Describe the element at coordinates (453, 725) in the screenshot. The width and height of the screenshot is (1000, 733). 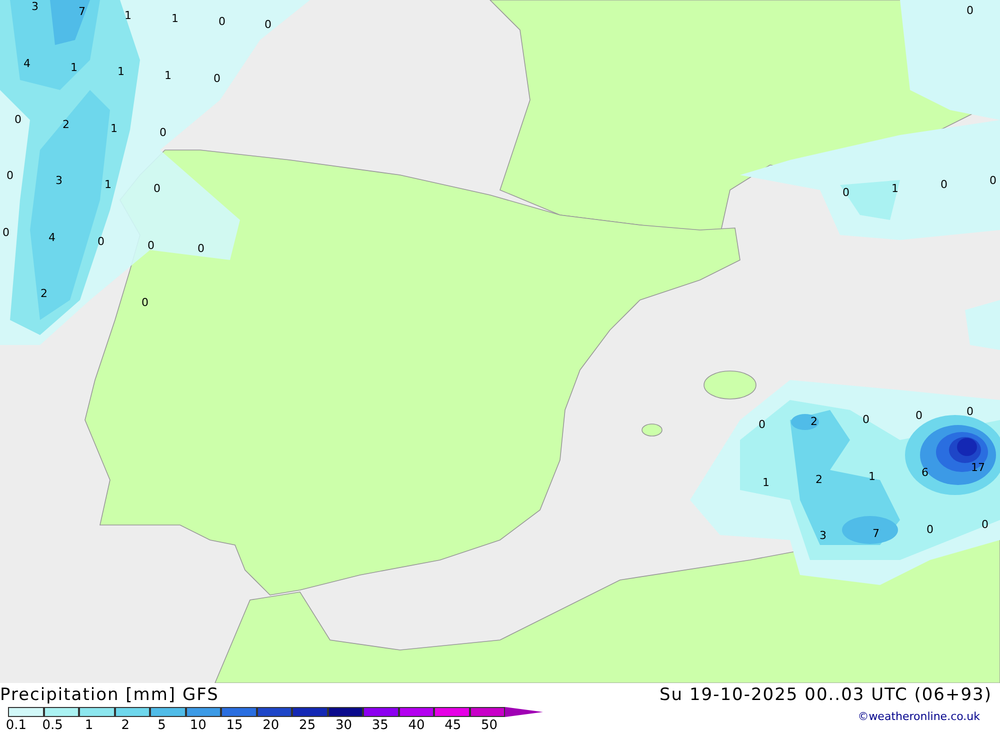
I see `legend-label: 45` at that location.